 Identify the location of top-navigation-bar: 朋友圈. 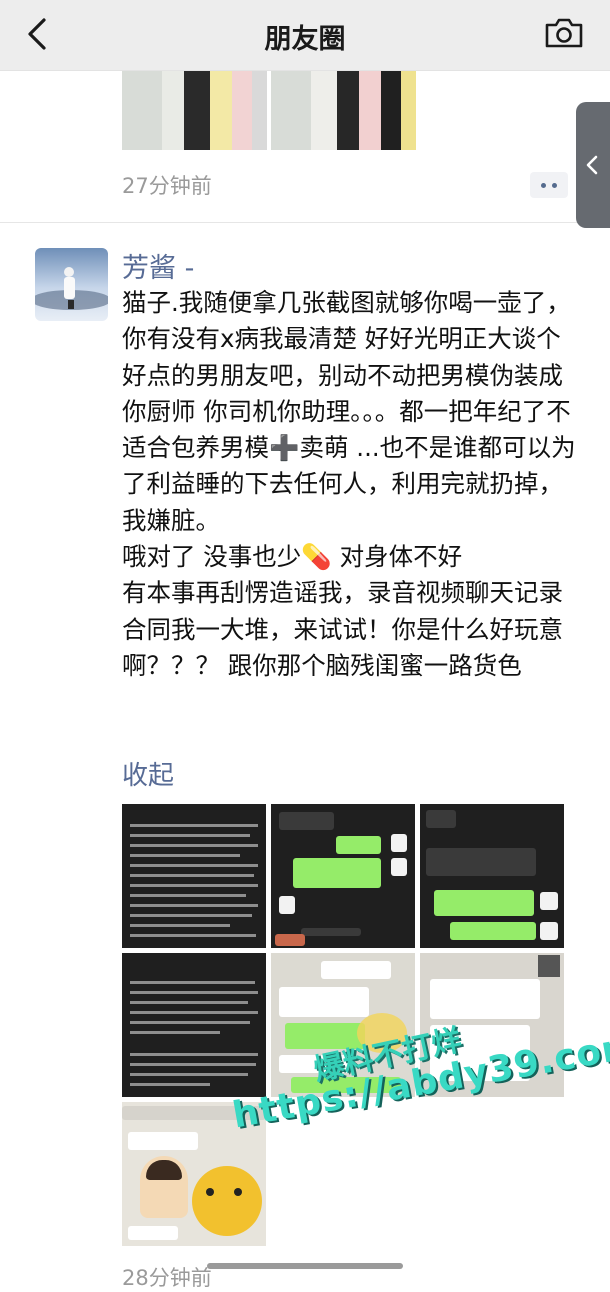
(305, 35).